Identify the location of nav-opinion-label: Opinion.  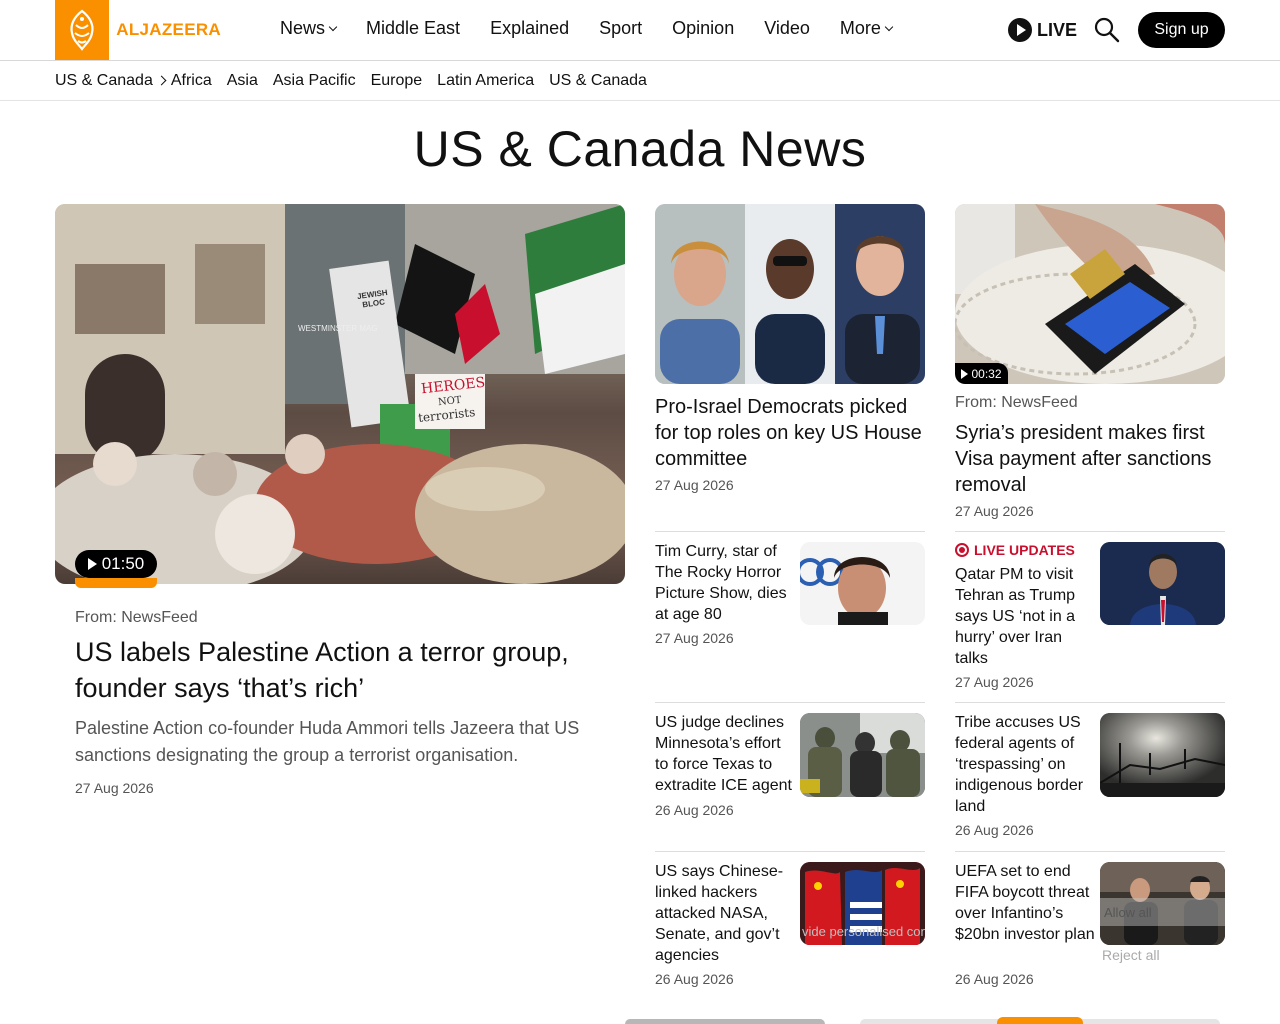
(703, 28).